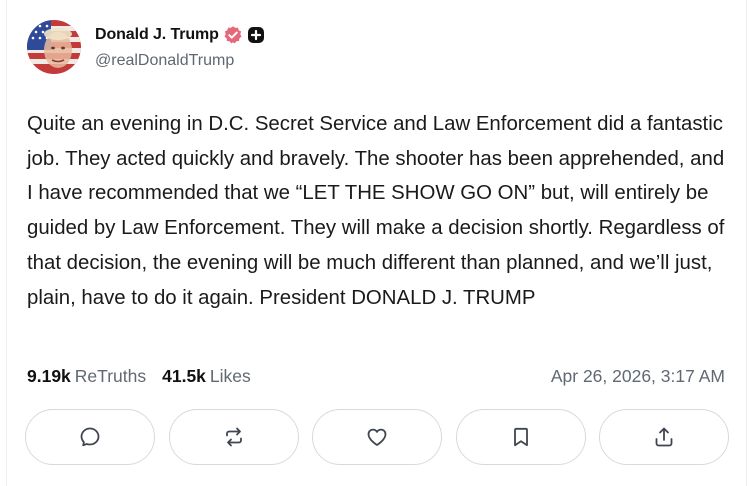  I want to click on reply-button, so click(90, 437).